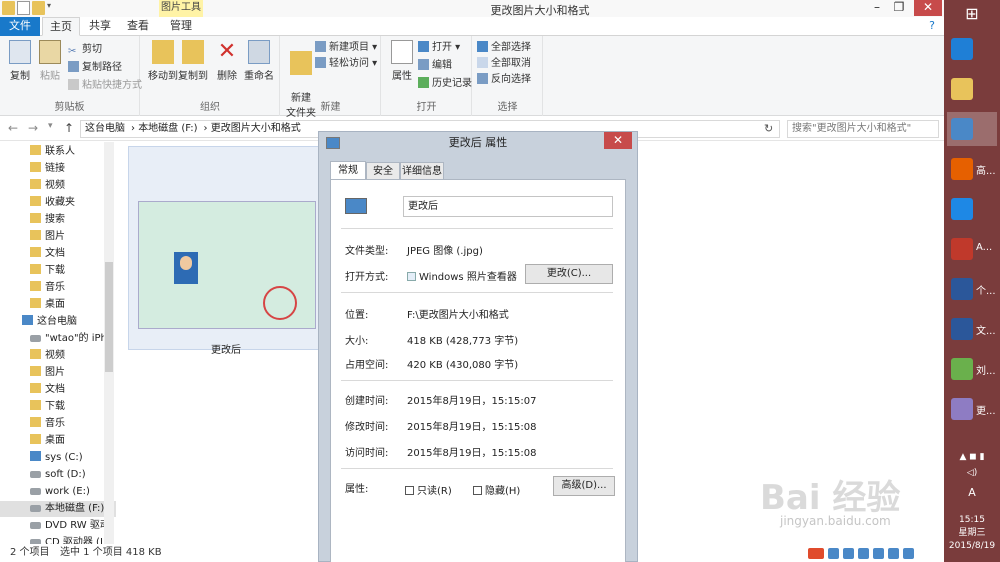 The width and height of the screenshot is (1000, 562). I want to click on nav-item: sys (C:), so click(58, 458).